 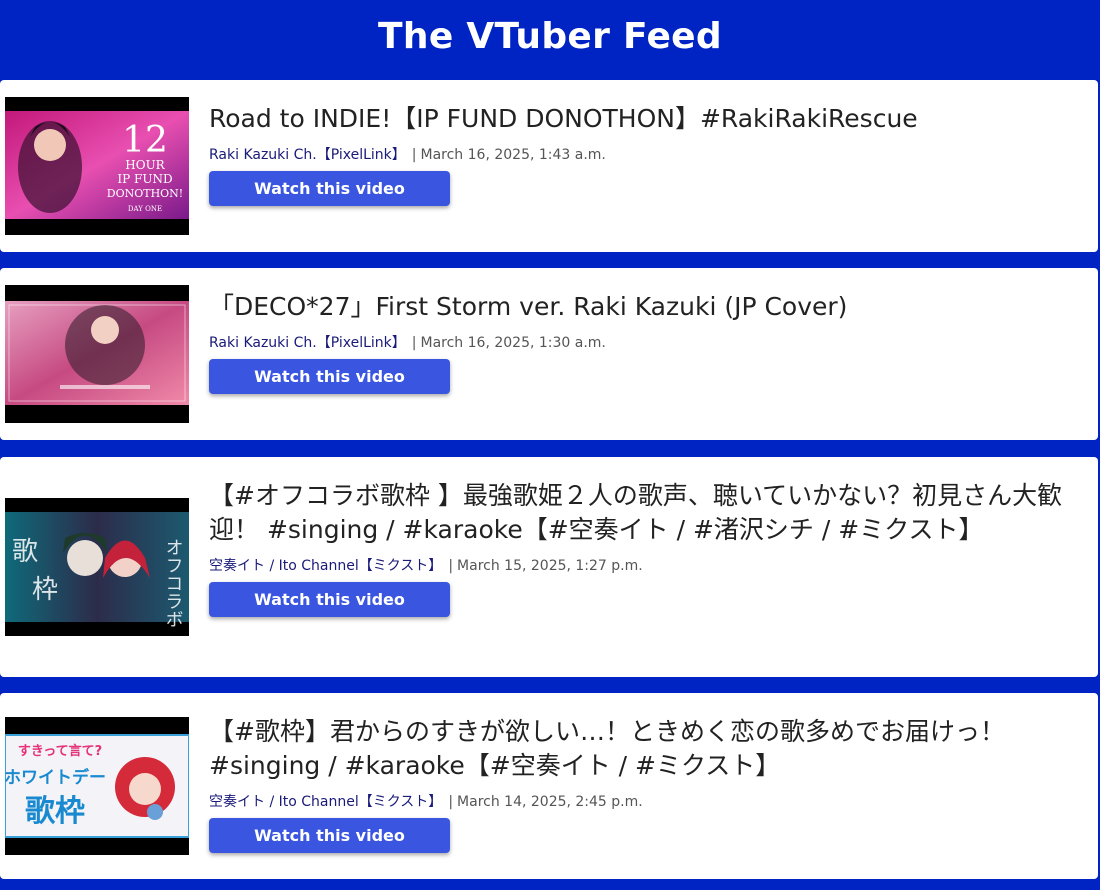 What do you see at coordinates (55, 777) in the screenshot?
I see `svg-text: ホワイトデー` at bounding box center [55, 777].